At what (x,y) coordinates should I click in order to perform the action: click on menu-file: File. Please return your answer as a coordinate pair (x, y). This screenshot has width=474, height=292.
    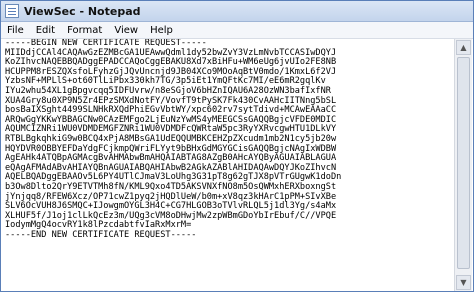
    Looking at the image, I should click on (15, 30).